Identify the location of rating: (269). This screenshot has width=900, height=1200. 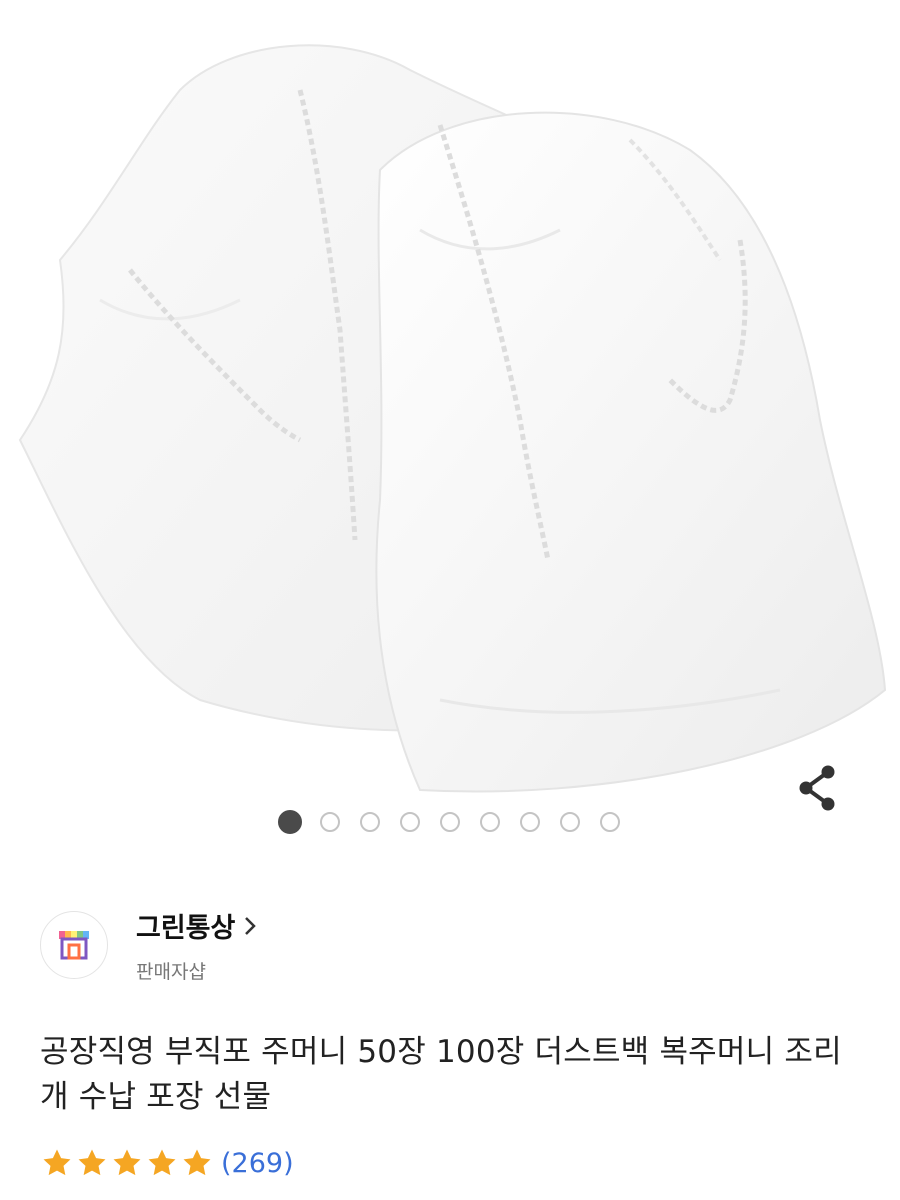
(167, 1163).